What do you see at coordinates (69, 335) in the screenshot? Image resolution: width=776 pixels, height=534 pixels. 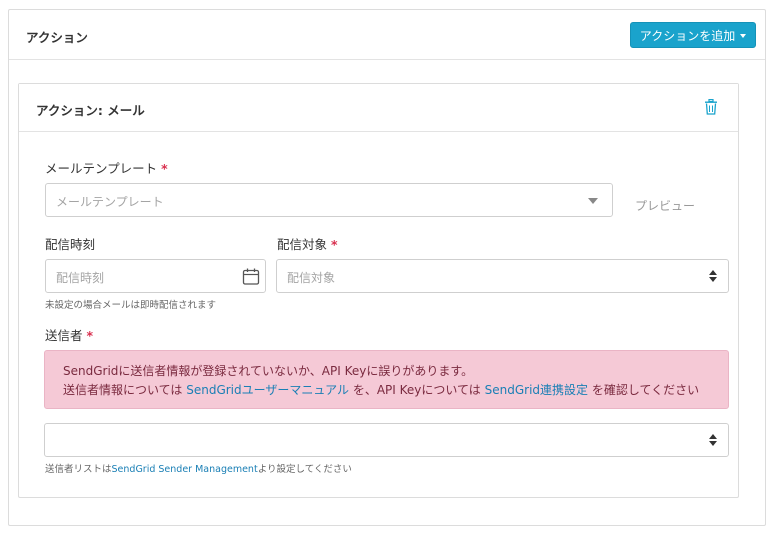 I see `sender-label: 送信者 *` at bounding box center [69, 335].